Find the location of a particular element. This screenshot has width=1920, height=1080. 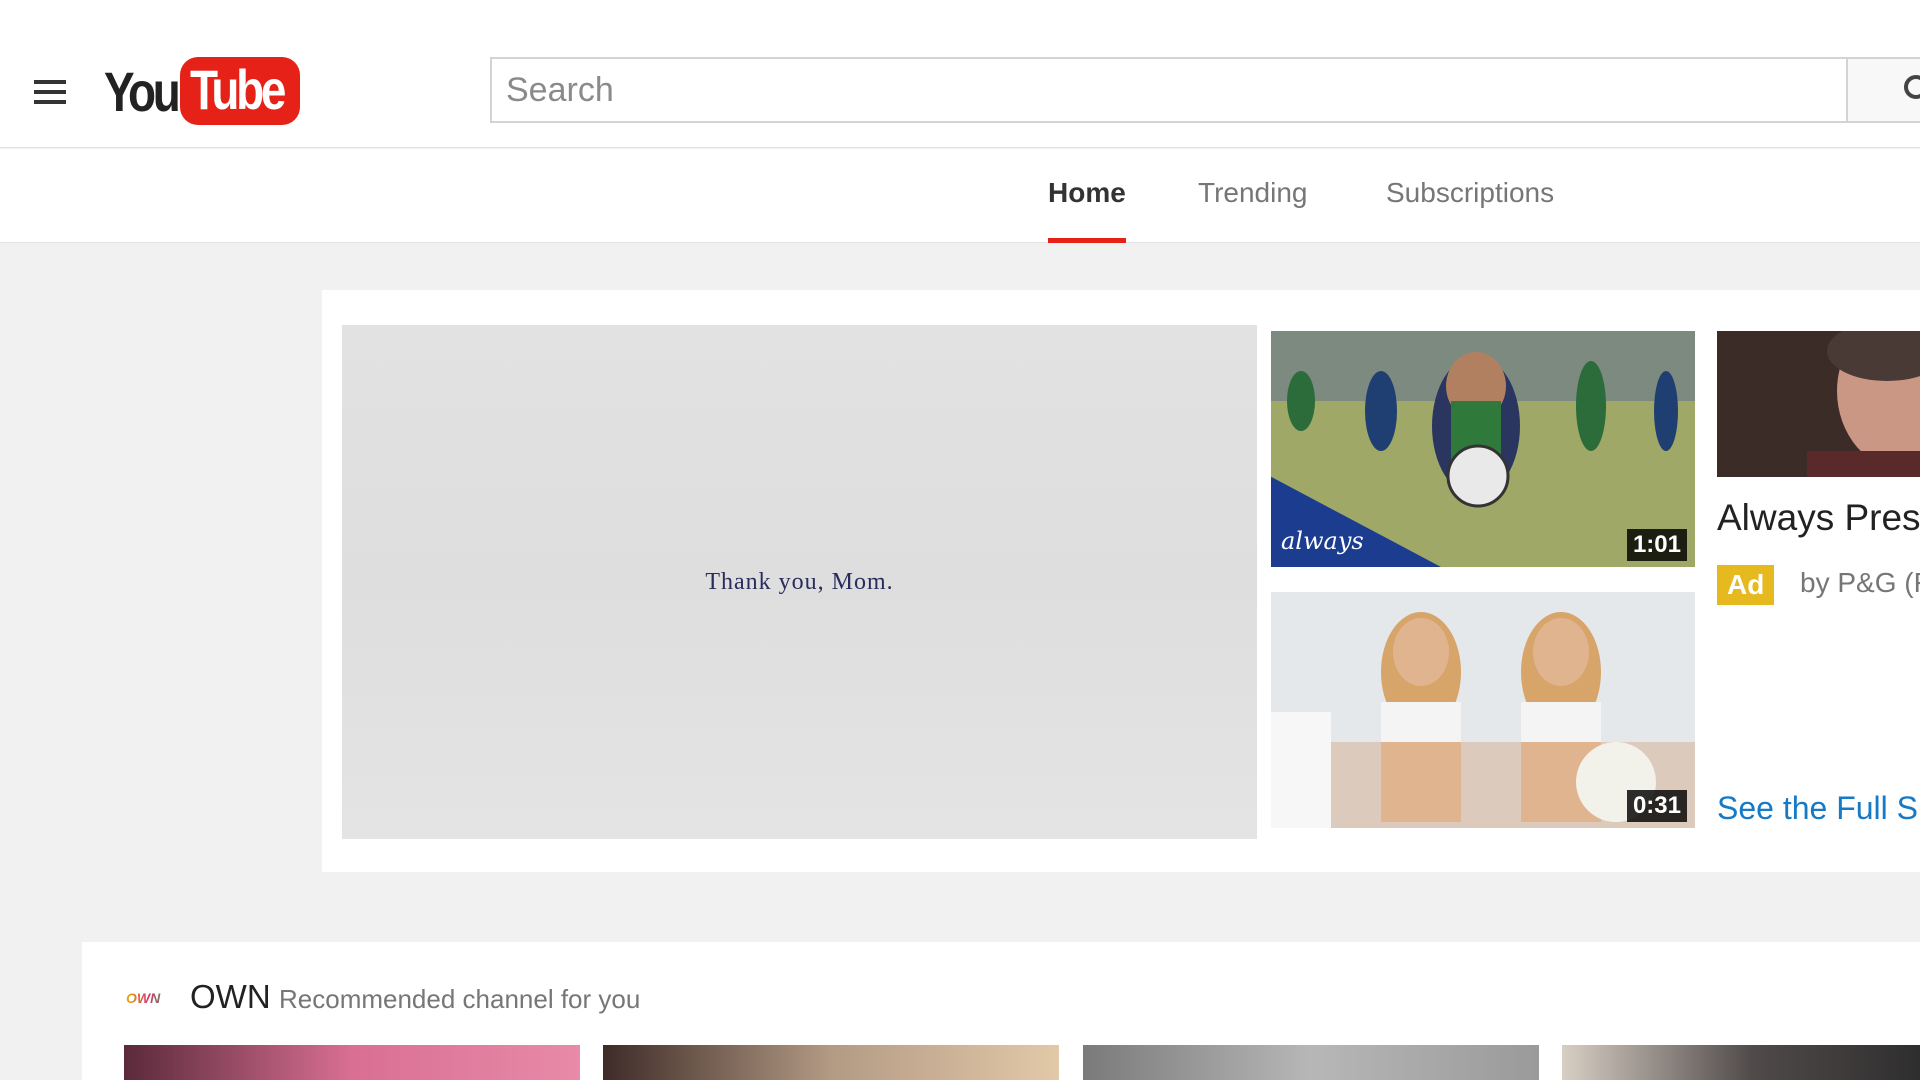

search-input is located at coordinates (1170, 90).